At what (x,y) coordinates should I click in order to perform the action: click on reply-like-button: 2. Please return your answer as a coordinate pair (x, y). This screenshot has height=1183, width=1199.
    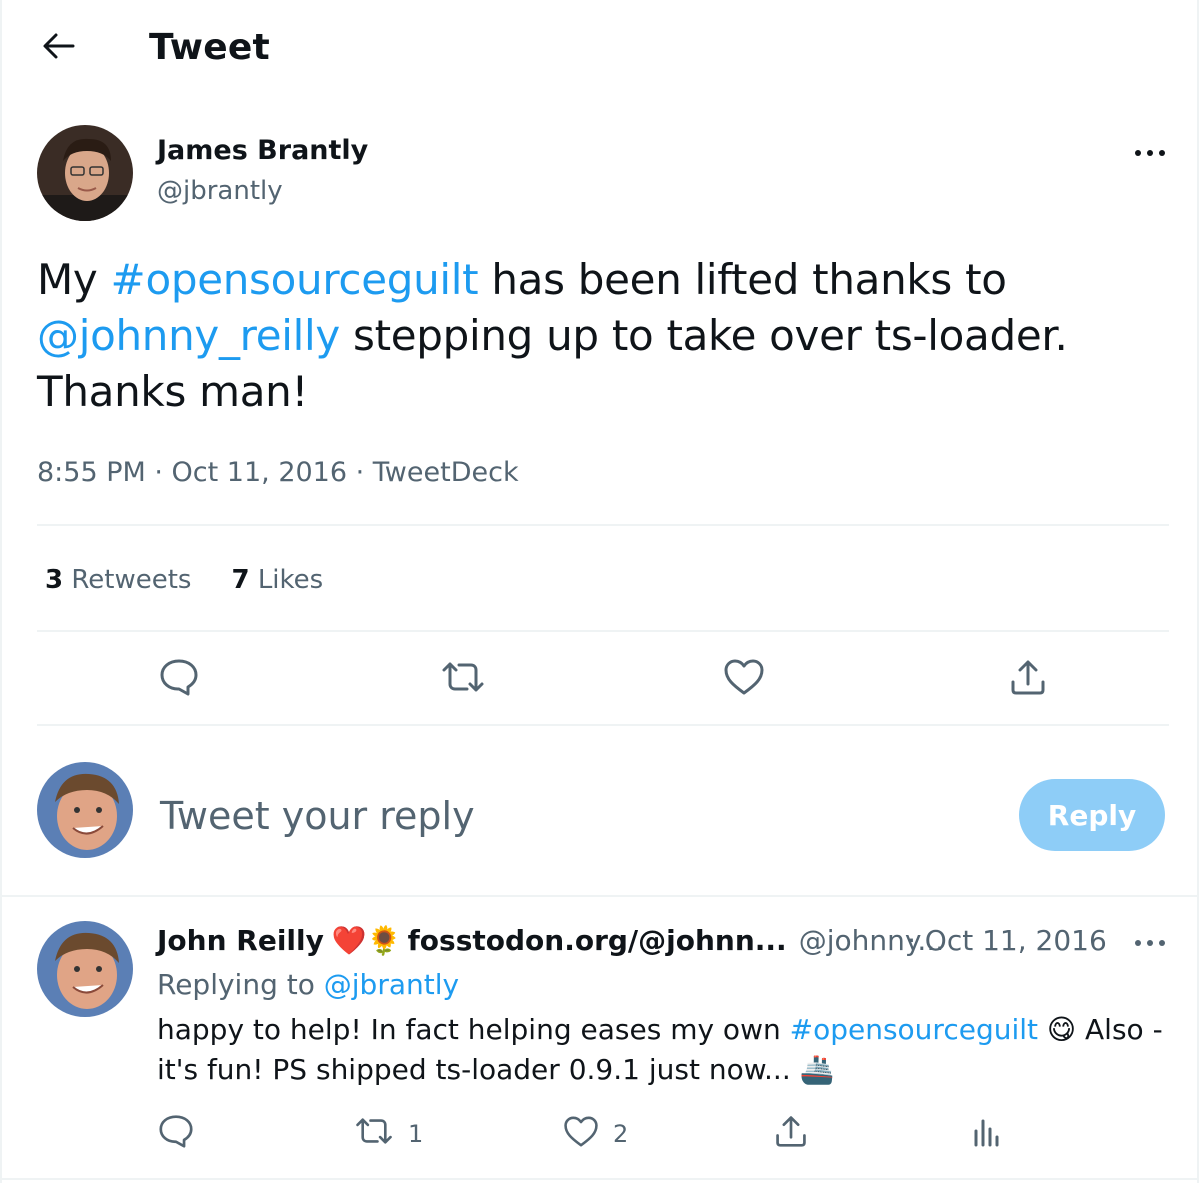
    Looking at the image, I should click on (595, 1134).